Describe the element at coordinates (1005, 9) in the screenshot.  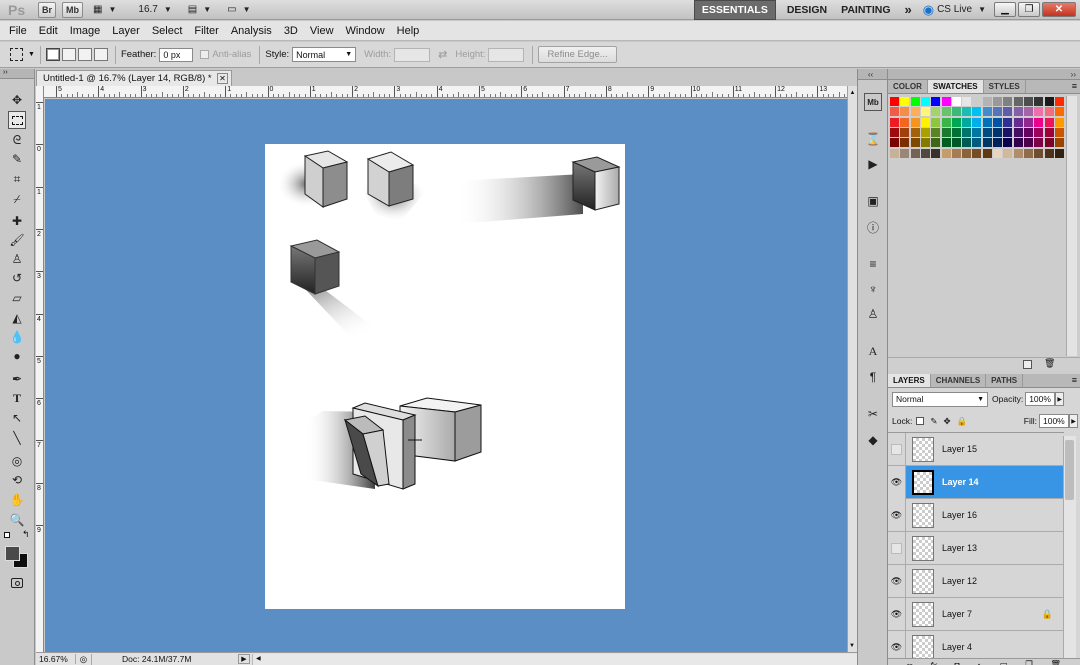
I see `minimize-button: ▁` at that location.